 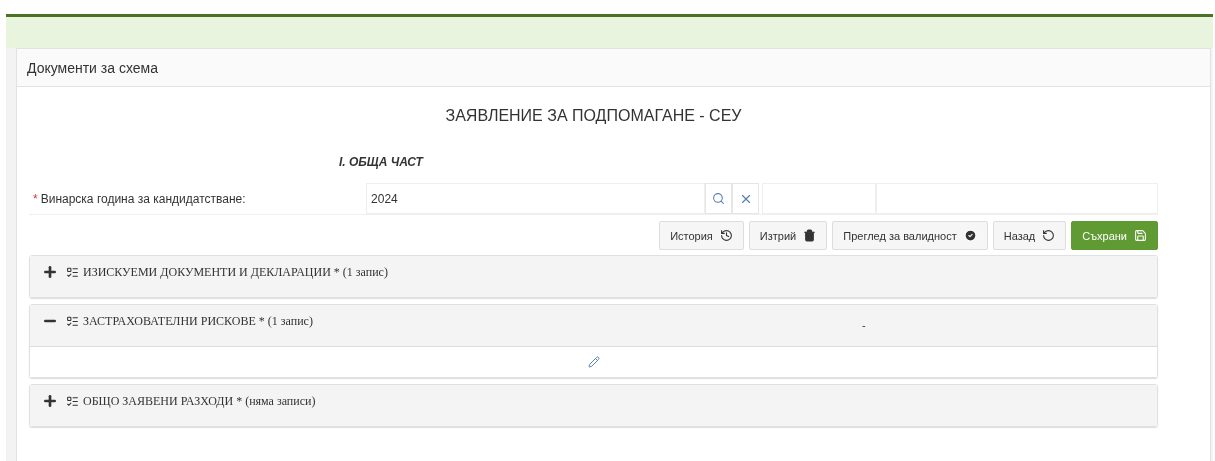 What do you see at coordinates (810, 235) in the screenshot?
I see `trash-icon` at bounding box center [810, 235].